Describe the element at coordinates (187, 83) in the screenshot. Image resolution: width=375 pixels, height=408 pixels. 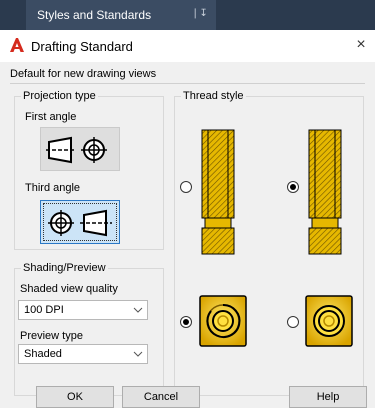
I see `divider` at that location.